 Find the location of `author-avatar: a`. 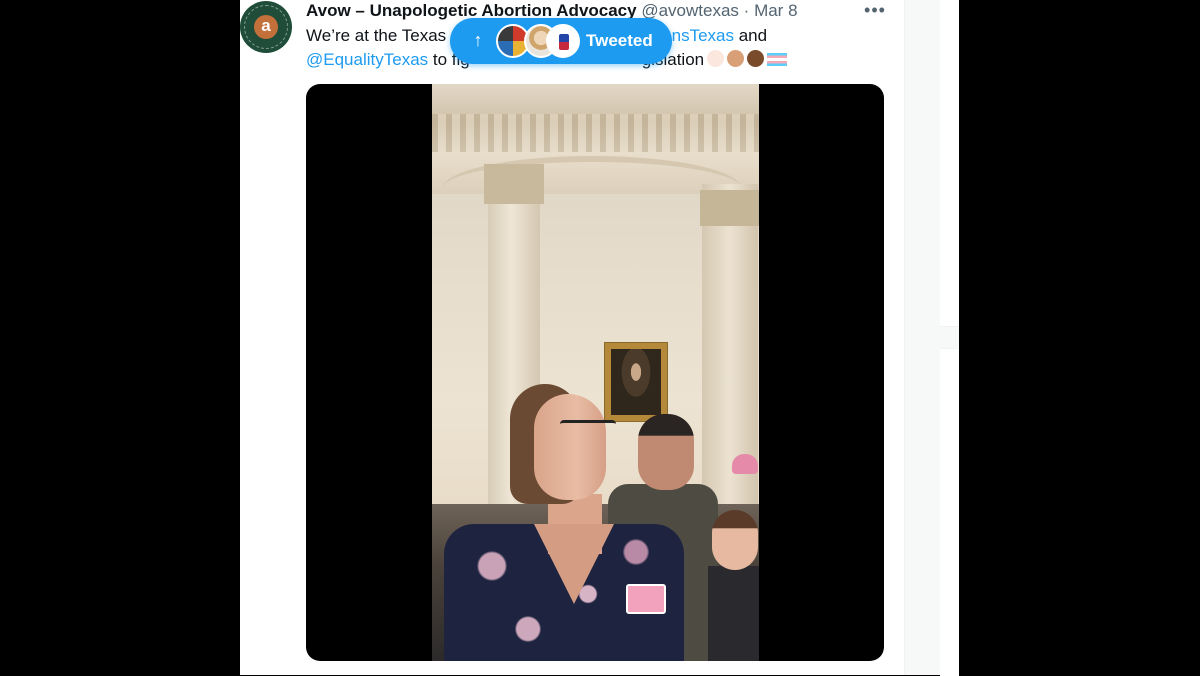

author-avatar: a is located at coordinates (266, 27).